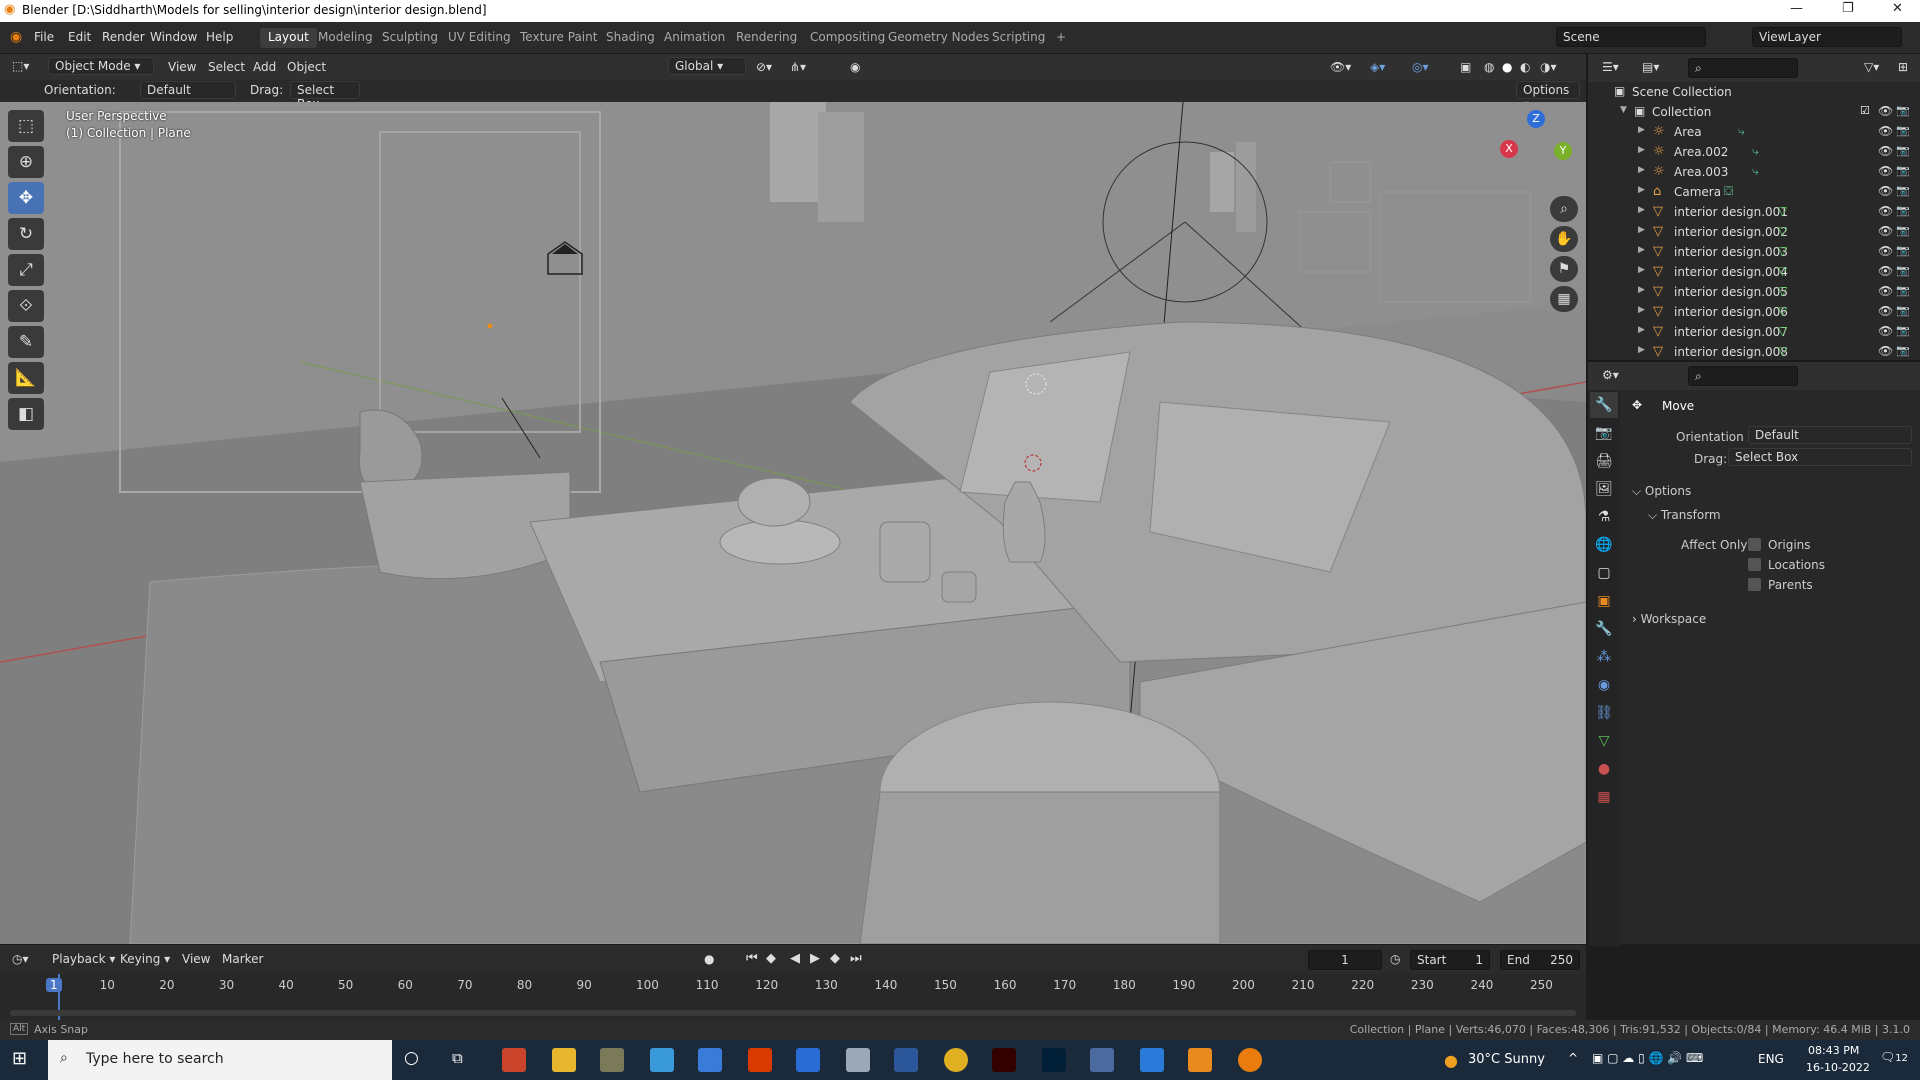  I want to click on light-data-icon: ⤷, so click(1741, 131).